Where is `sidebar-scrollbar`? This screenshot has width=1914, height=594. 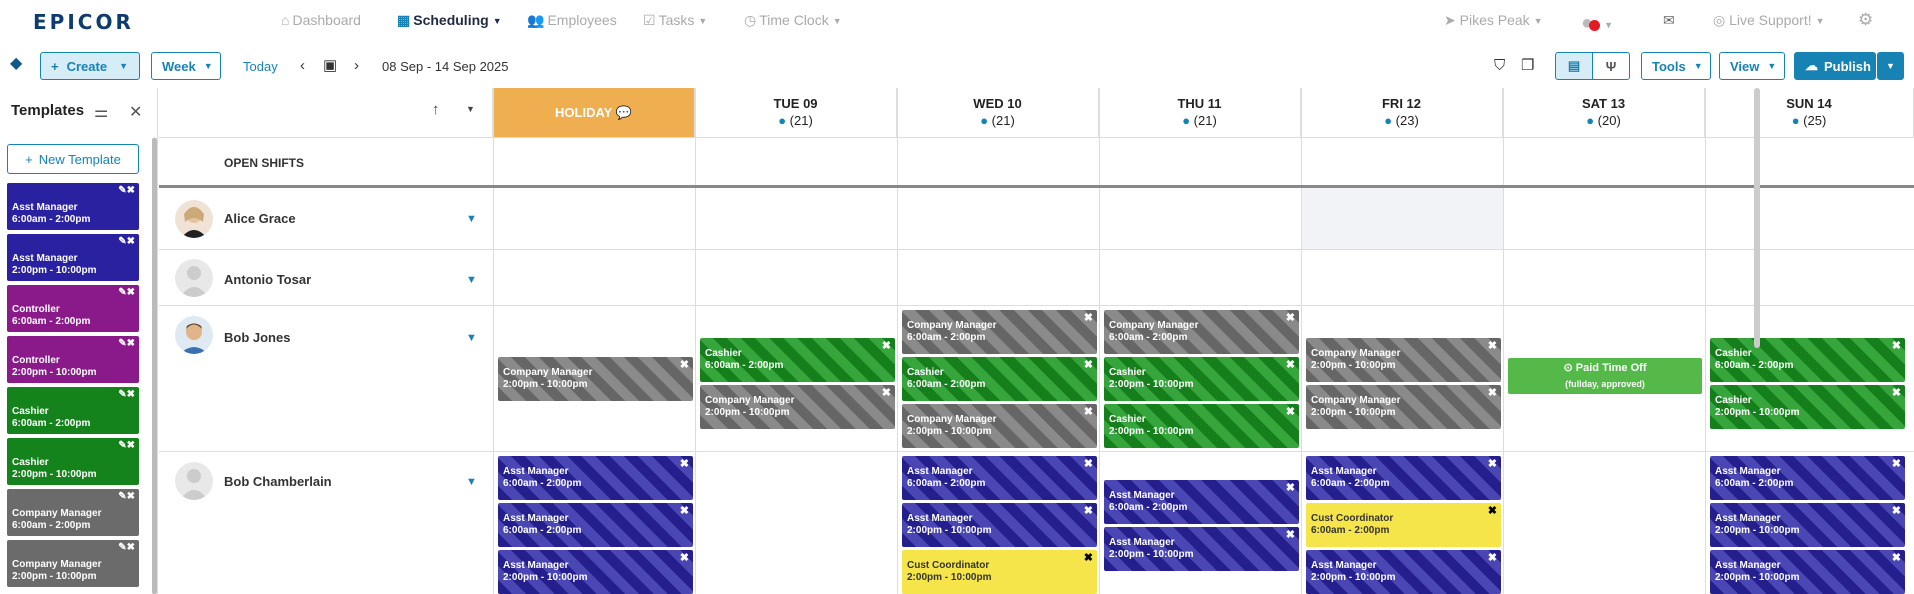 sidebar-scrollbar is located at coordinates (154, 366).